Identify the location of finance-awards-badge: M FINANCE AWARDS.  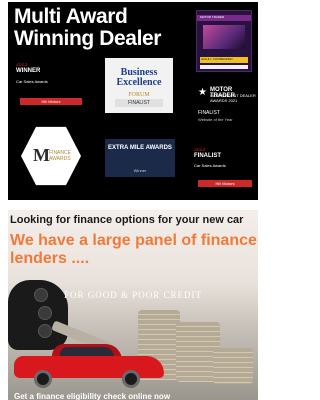
(51, 156).